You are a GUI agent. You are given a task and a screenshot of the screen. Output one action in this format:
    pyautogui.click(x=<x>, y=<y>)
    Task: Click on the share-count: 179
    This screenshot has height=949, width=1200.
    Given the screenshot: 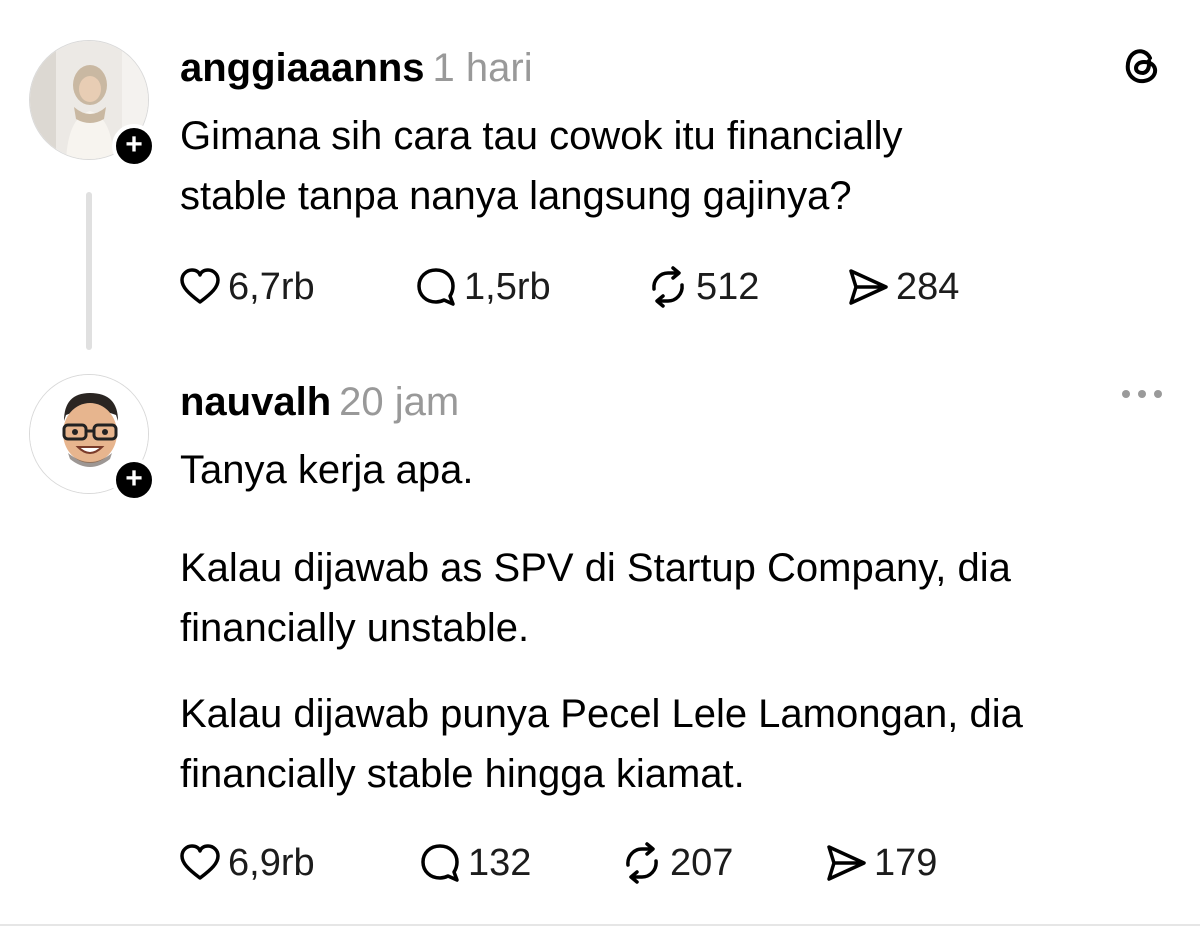 What is the action you would take?
    pyautogui.click(x=906, y=862)
    